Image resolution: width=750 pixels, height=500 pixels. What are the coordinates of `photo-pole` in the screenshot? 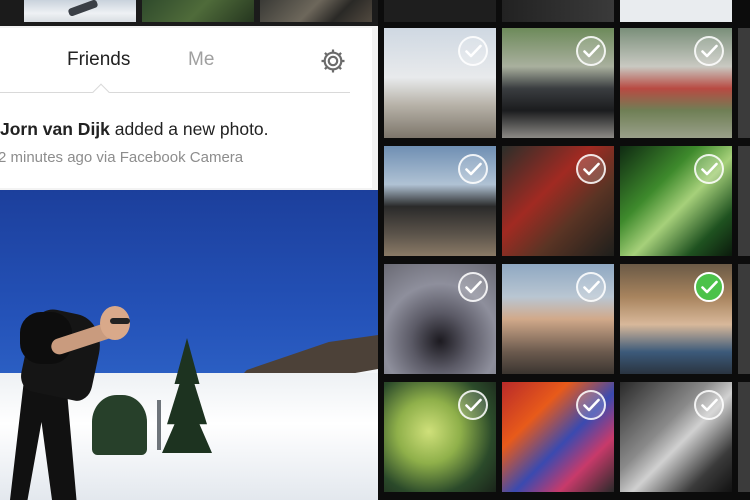 It's located at (159, 425).